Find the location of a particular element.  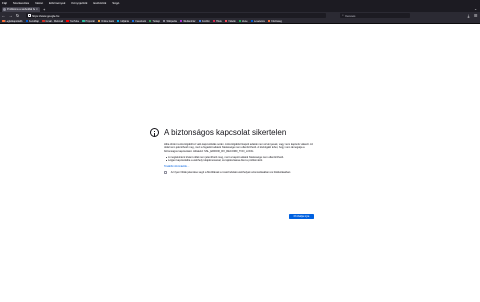

bookmark-label: Wikipédia is located at coordinates (171, 21).